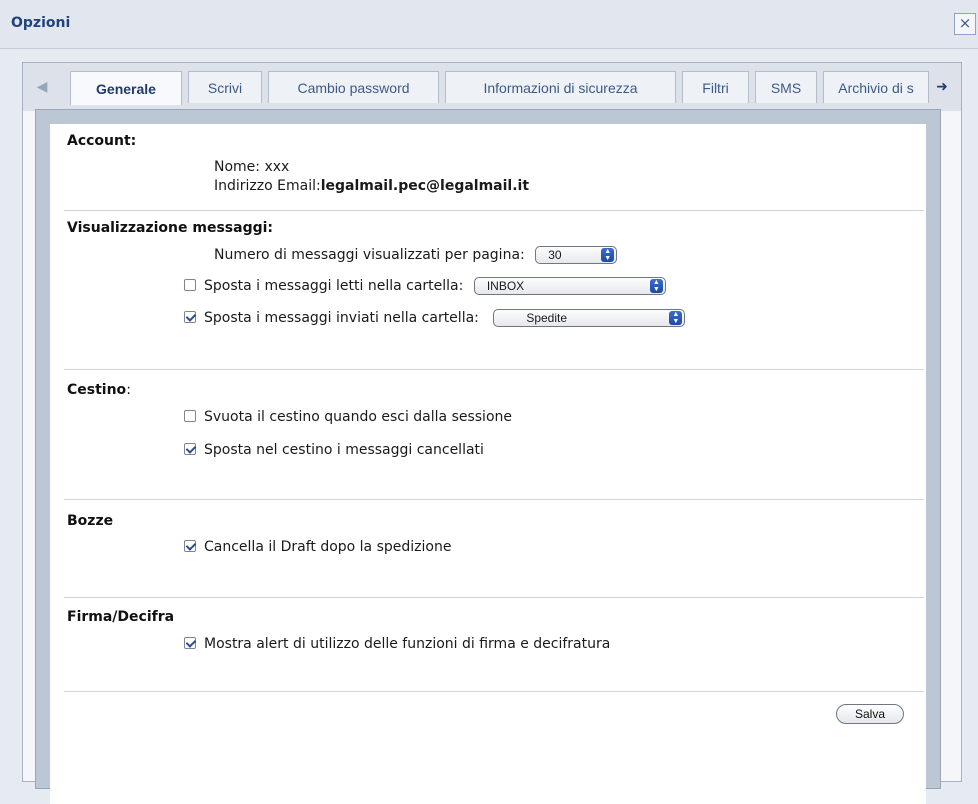 This screenshot has height=804, width=978. What do you see at coordinates (190, 285) in the screenshot?
I see `move-read-checkbox` at bounding box center [190, 285].